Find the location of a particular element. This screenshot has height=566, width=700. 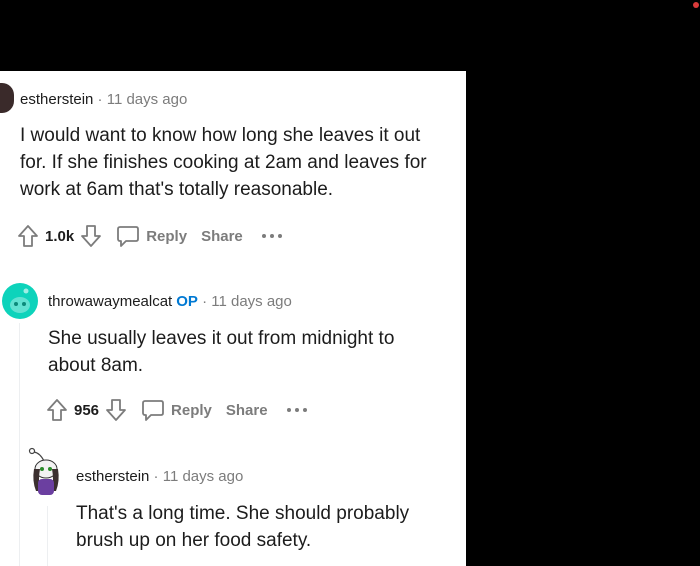

vote-count: 956 is located at coordinates (87, 410).